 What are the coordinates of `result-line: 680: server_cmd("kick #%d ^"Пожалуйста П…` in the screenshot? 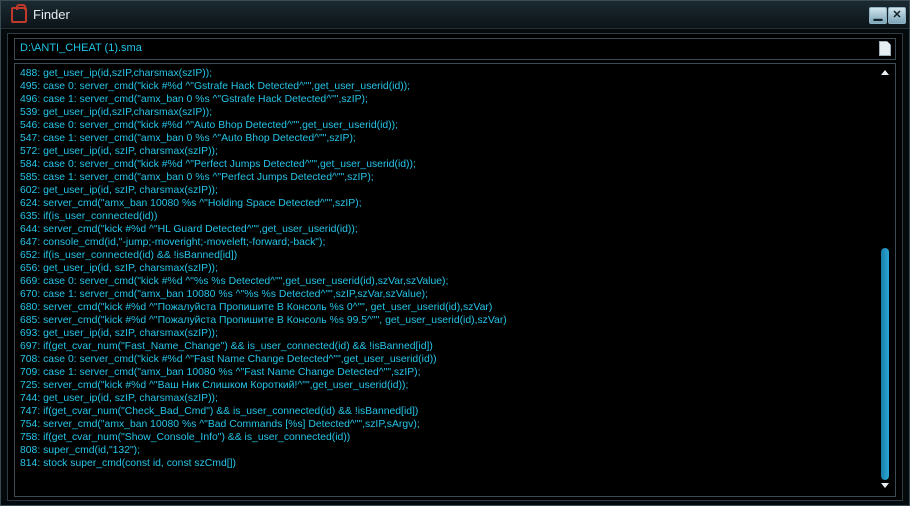 It's located at (446, 307).